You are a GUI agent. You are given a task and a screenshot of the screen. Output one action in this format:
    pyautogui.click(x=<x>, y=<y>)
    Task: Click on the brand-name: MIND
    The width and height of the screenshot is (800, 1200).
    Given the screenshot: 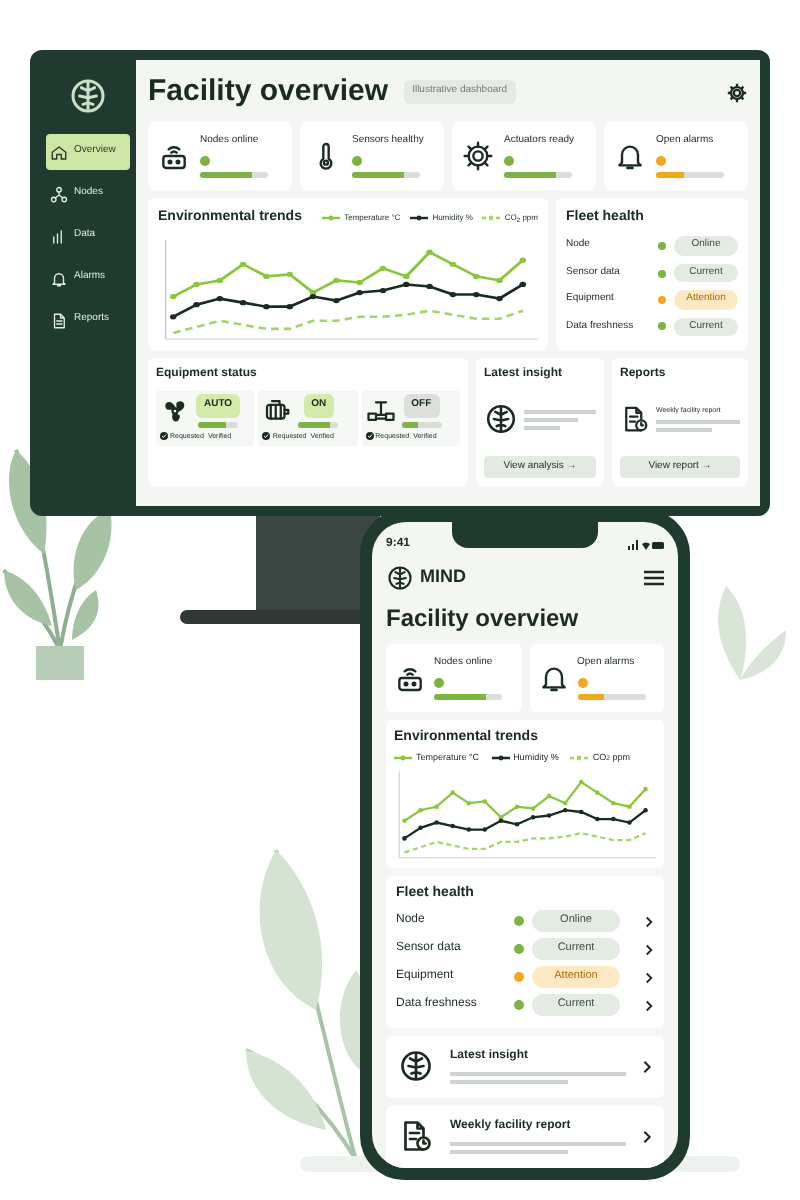 What is the action you would take?
    pyautogui.click(x=443, y=577)
    